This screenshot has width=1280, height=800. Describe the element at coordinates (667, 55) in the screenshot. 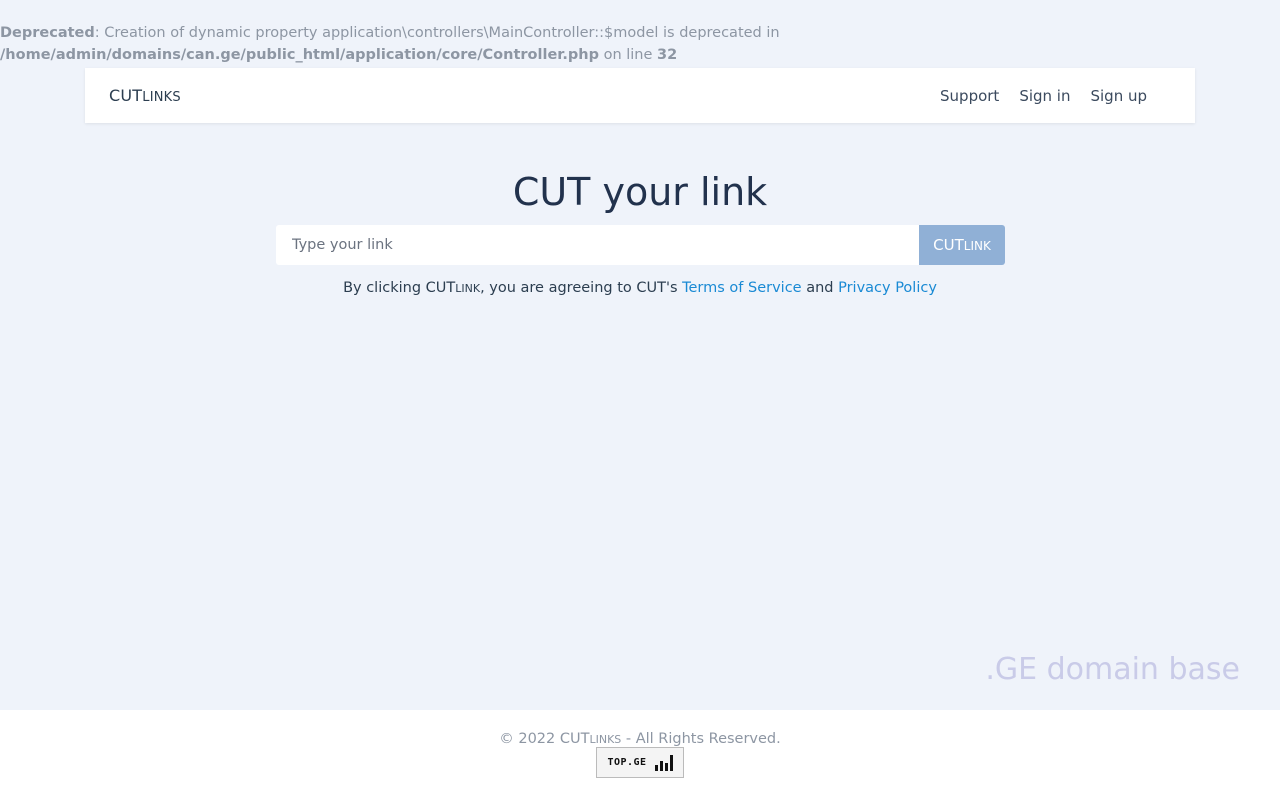

I see `notice-line: 32` at that location.